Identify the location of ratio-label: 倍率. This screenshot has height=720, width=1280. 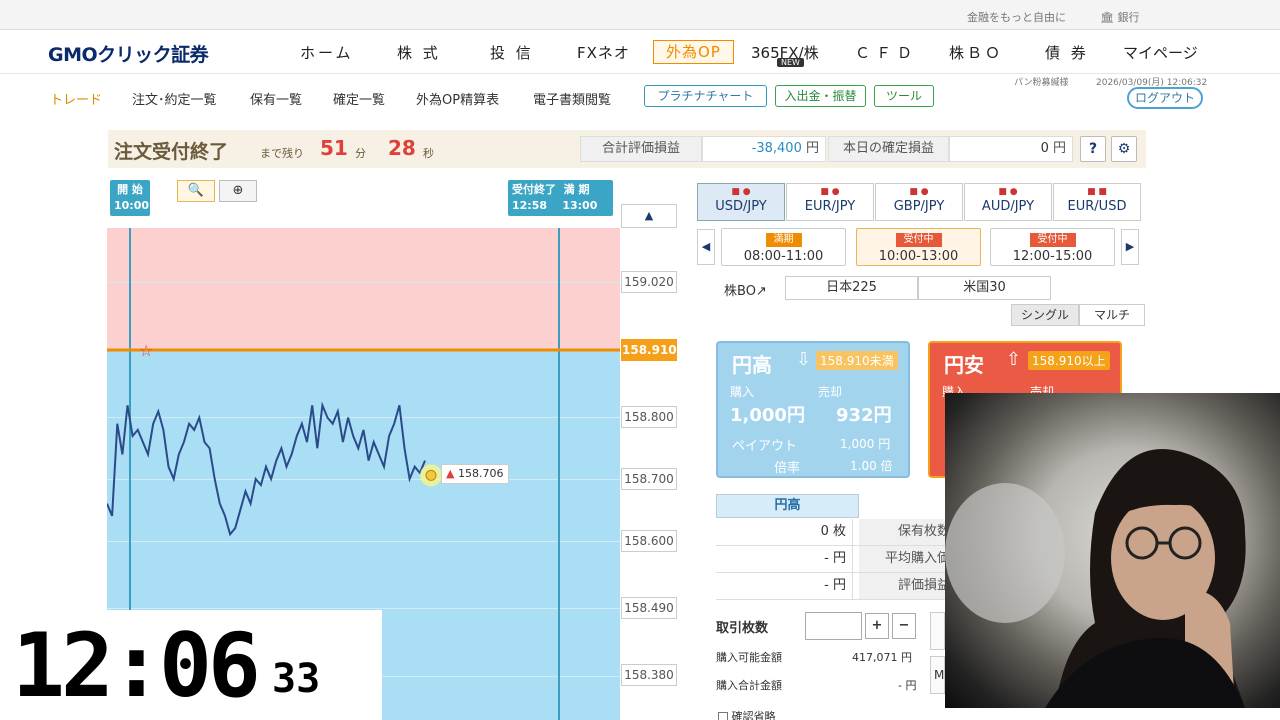
(787, 468).